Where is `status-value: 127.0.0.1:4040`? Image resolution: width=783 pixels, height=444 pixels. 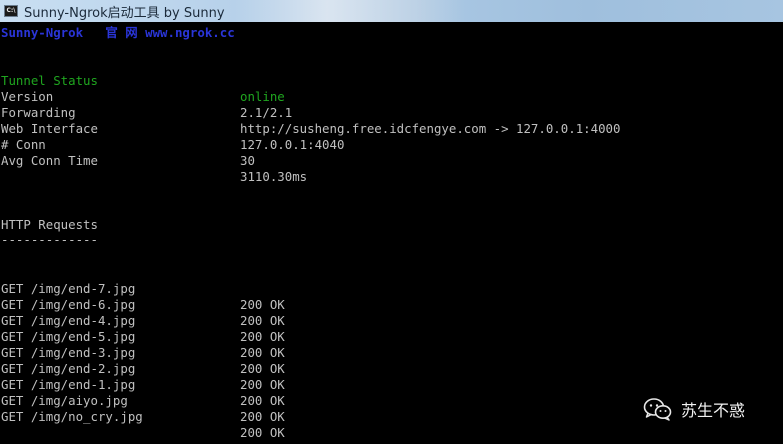 status-value: 127.0.0.1:4040 is located at coordinates (292, 144).